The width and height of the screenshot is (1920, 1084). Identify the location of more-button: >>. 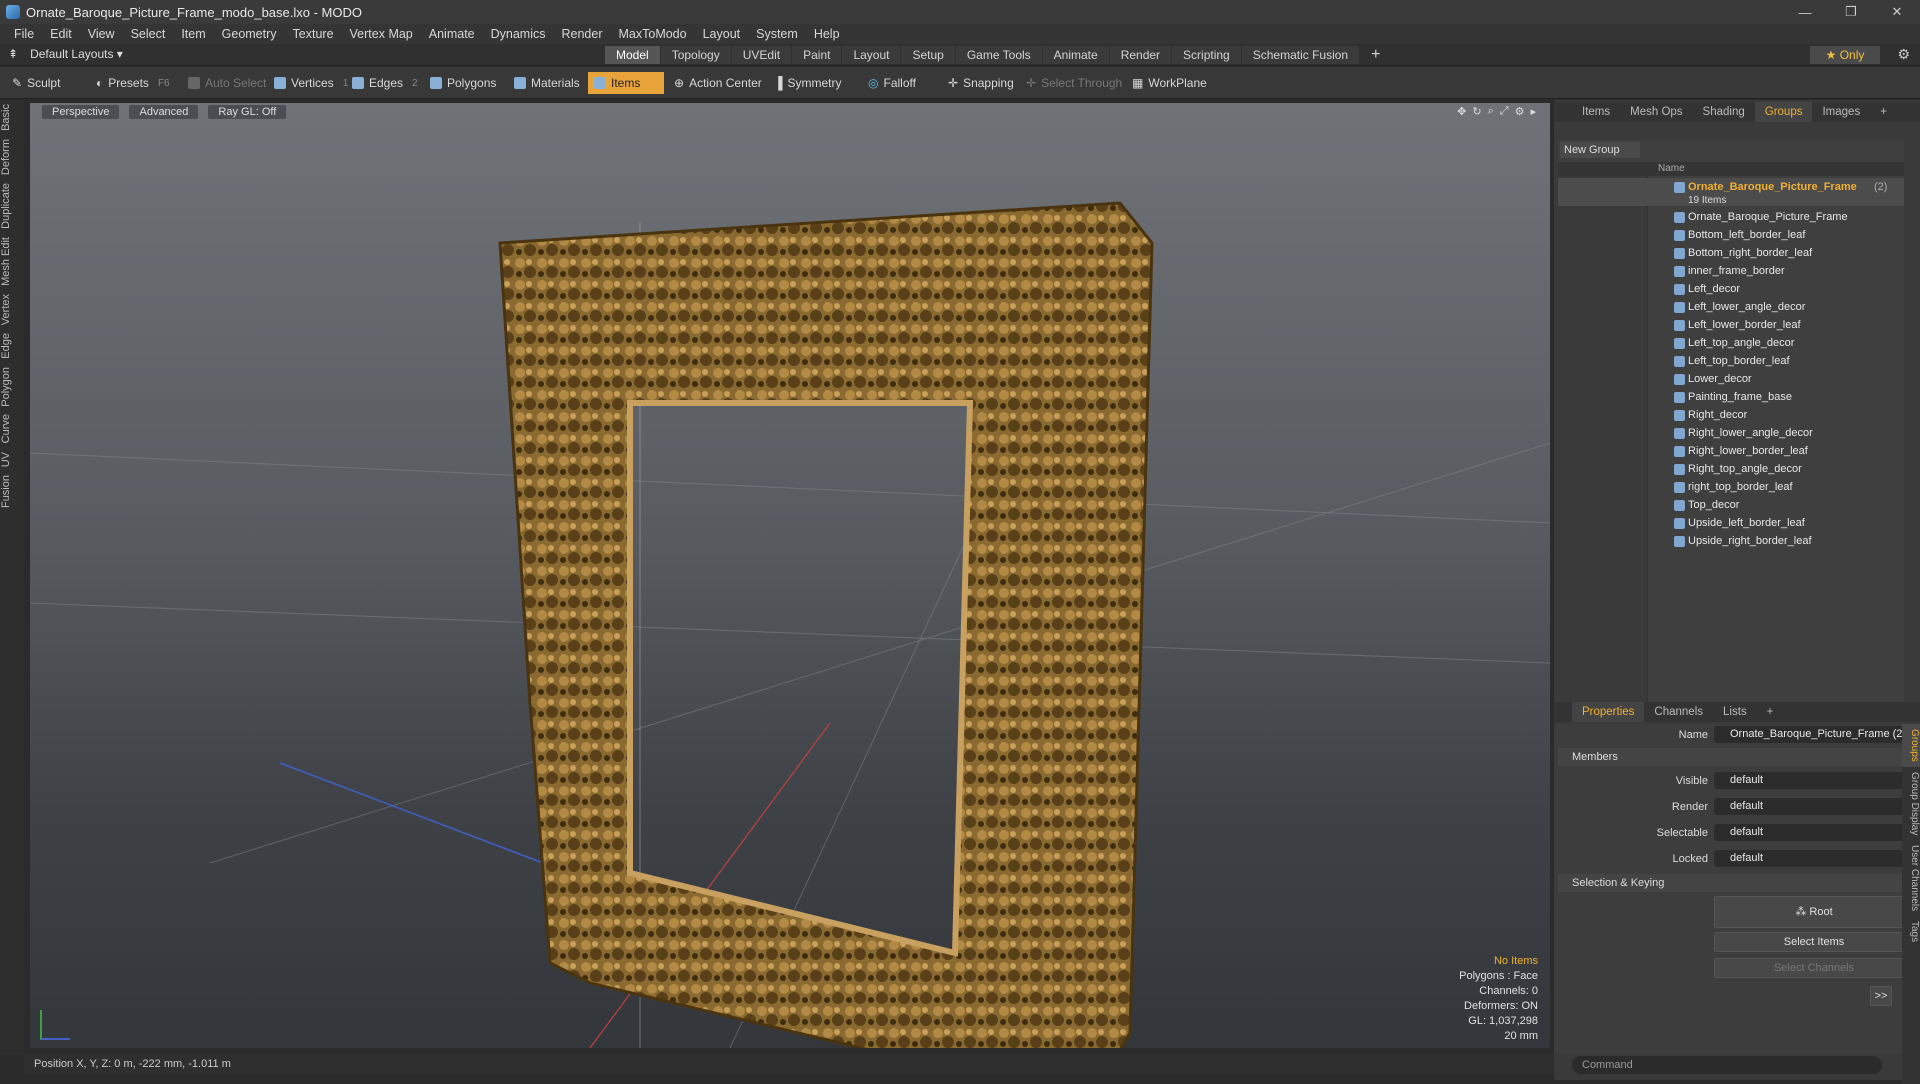
(1881, 996).